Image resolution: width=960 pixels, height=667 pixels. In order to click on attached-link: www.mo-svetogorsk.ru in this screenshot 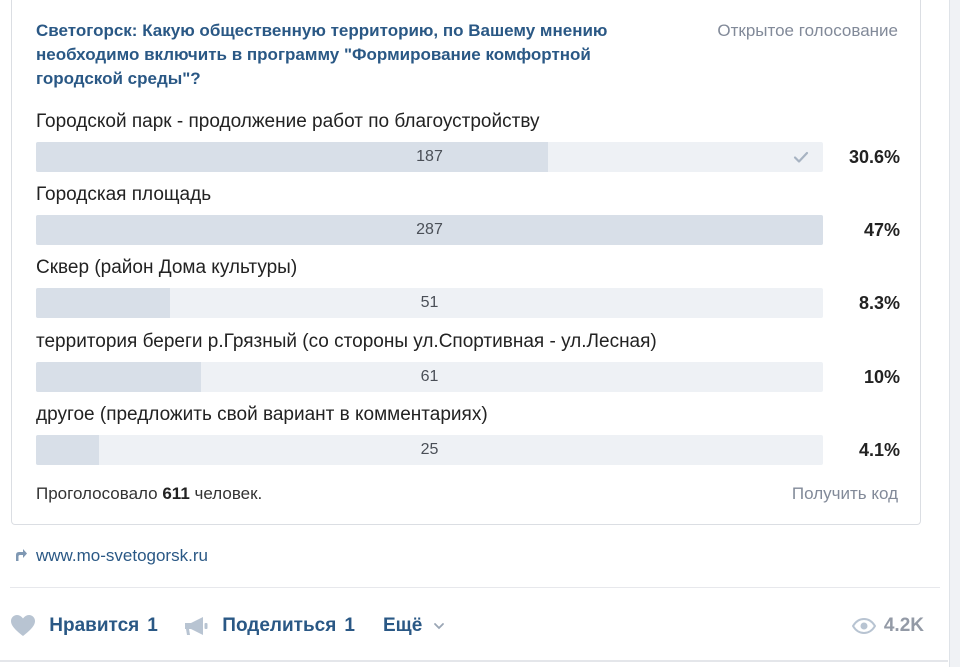, I will do `click(111, 557)`.